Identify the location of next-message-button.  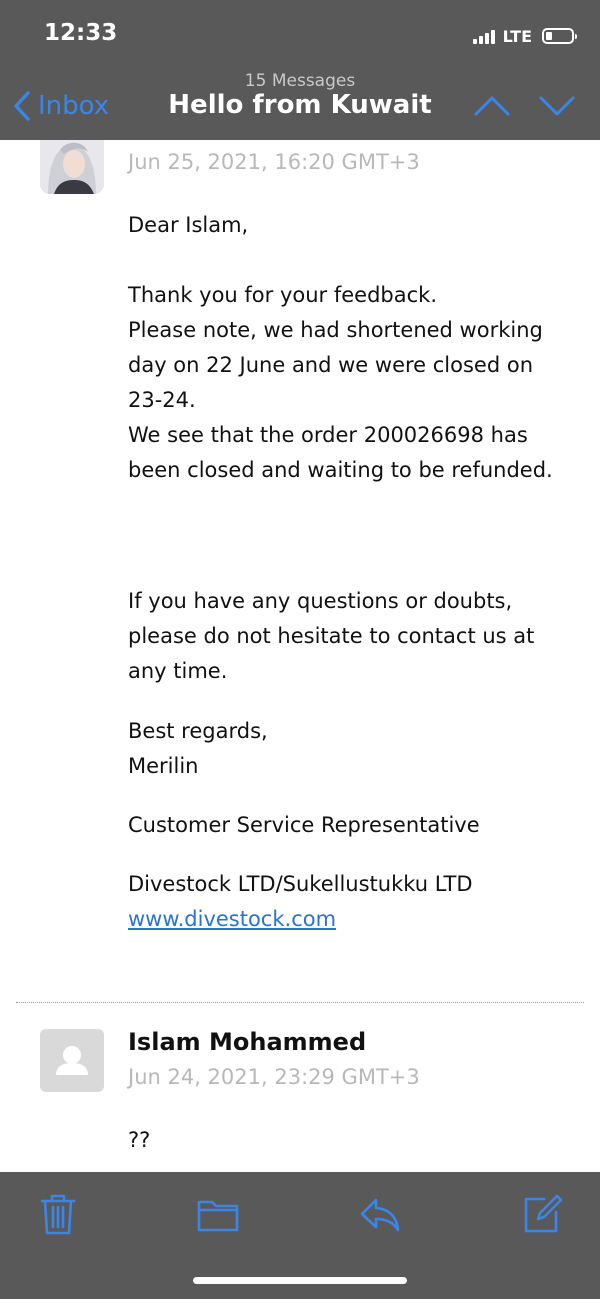
(557, 106).